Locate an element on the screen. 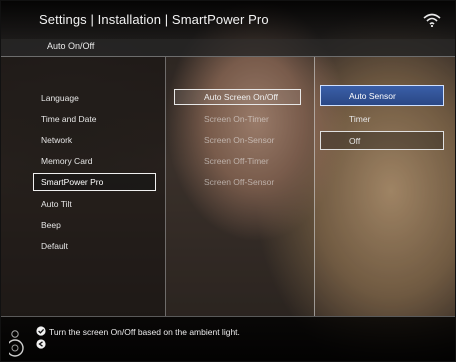 Image resolution: width=456 pixels, height=362 pixels. submenu-item-screen-off-timer: Screen Off-Timer is located at coordinates (236, 161).